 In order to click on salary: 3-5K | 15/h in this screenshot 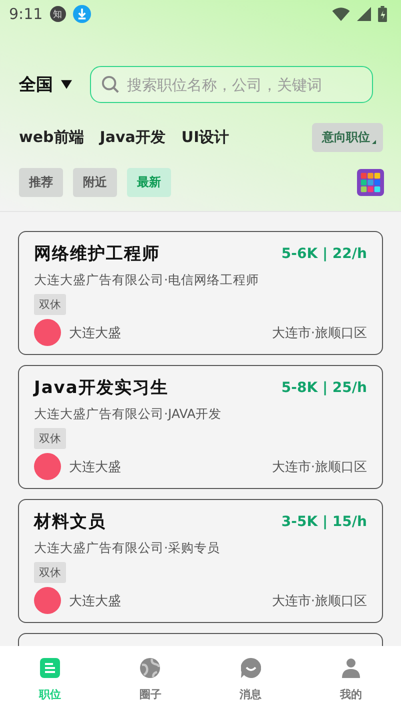, I will do `click(324, 522)`.